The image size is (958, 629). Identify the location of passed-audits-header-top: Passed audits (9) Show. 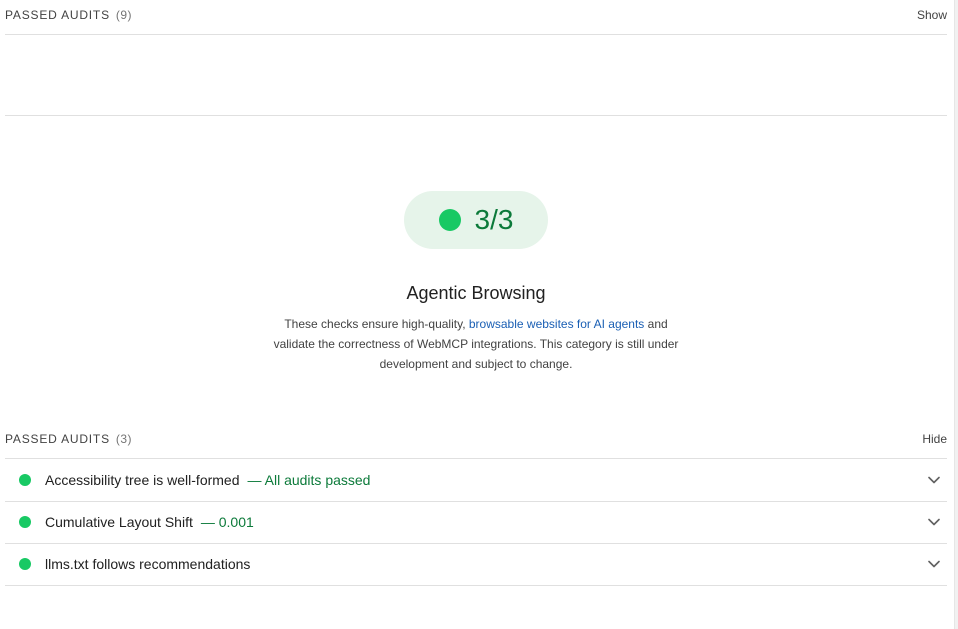
(476, 15).